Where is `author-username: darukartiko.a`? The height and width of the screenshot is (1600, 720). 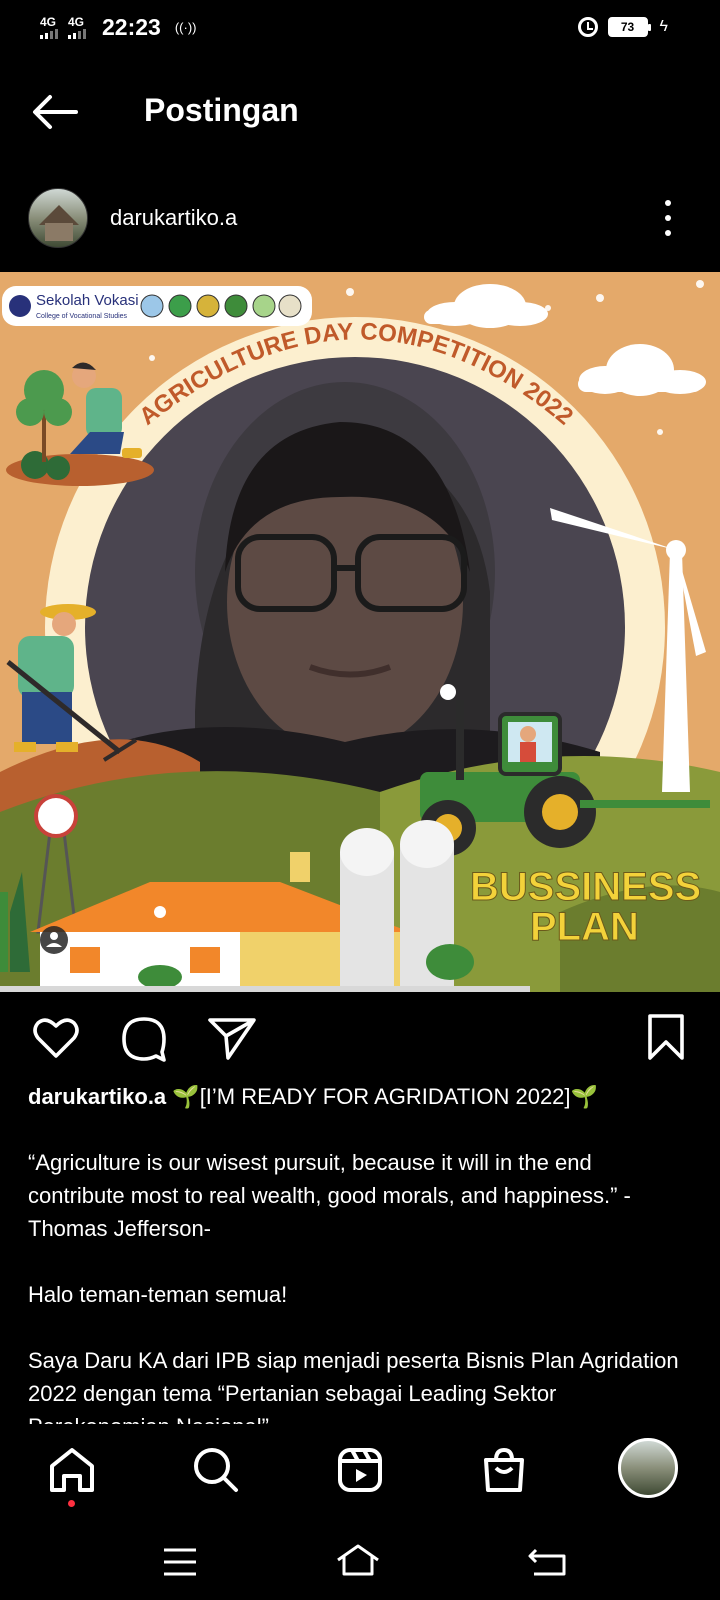 author-username: darukartiko.a is located at coordinates (173, 218).